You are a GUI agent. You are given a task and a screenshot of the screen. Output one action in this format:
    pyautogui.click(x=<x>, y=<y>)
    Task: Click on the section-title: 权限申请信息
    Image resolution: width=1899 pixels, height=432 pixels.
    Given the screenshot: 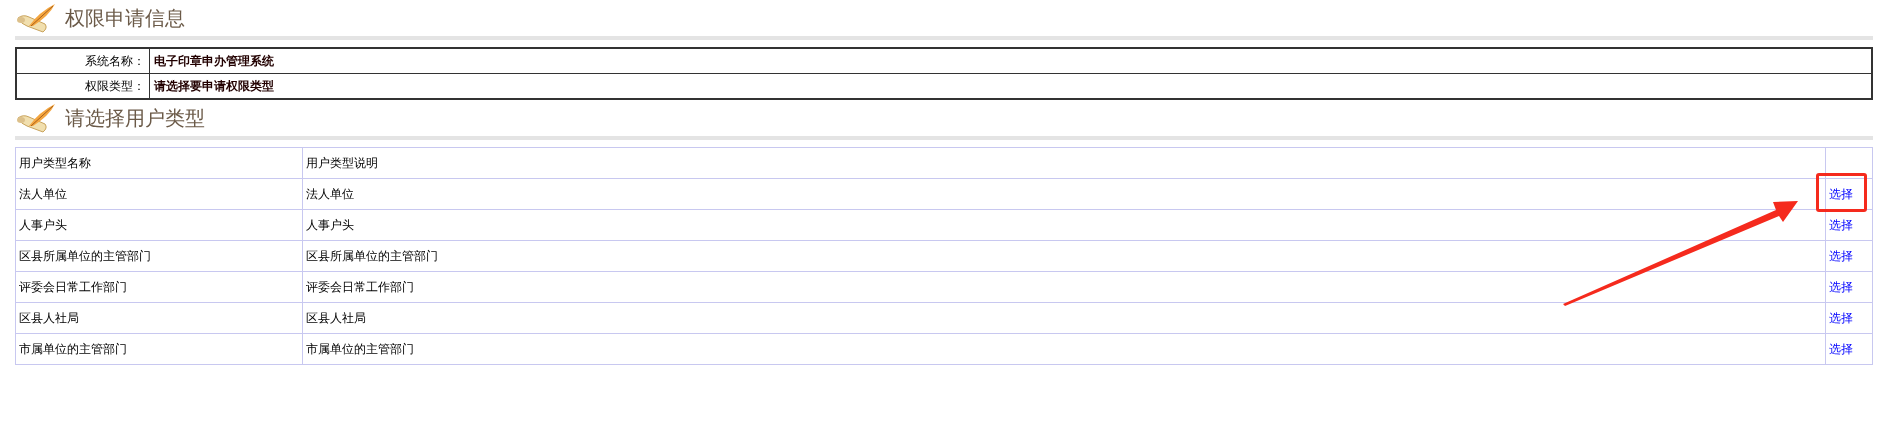 What is the action you would take?
    pyautogui.click(x=125, y=18)
    